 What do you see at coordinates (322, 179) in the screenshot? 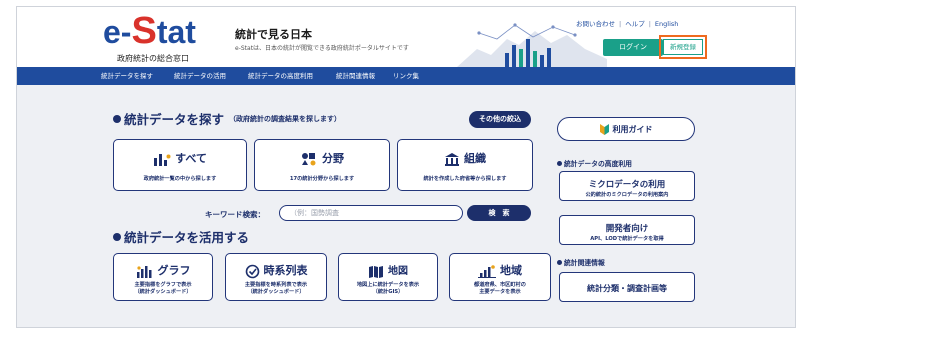
I see `card-desc-field: 17の統計分野から探します` at bounding box center [322, 179].